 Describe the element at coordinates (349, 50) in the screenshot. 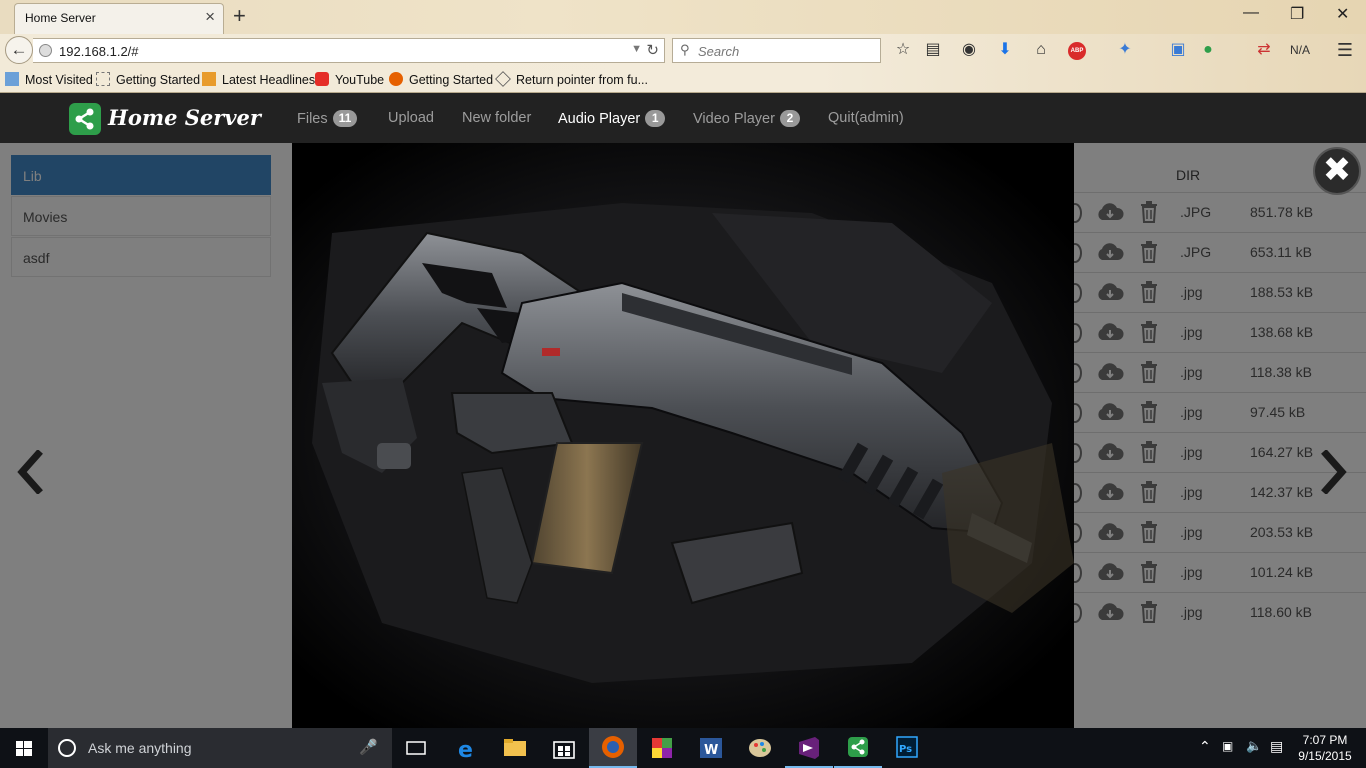

I see `url-bar: 192.168.1.2/# ▼ ↻` at that location.